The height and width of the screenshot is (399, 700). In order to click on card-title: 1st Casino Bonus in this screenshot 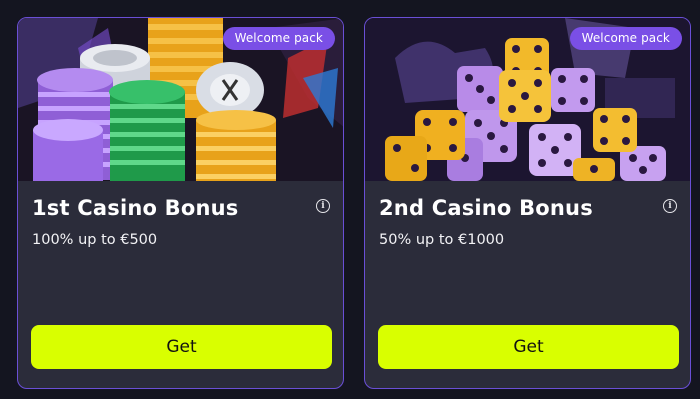, I will do `click(135, 208)`.